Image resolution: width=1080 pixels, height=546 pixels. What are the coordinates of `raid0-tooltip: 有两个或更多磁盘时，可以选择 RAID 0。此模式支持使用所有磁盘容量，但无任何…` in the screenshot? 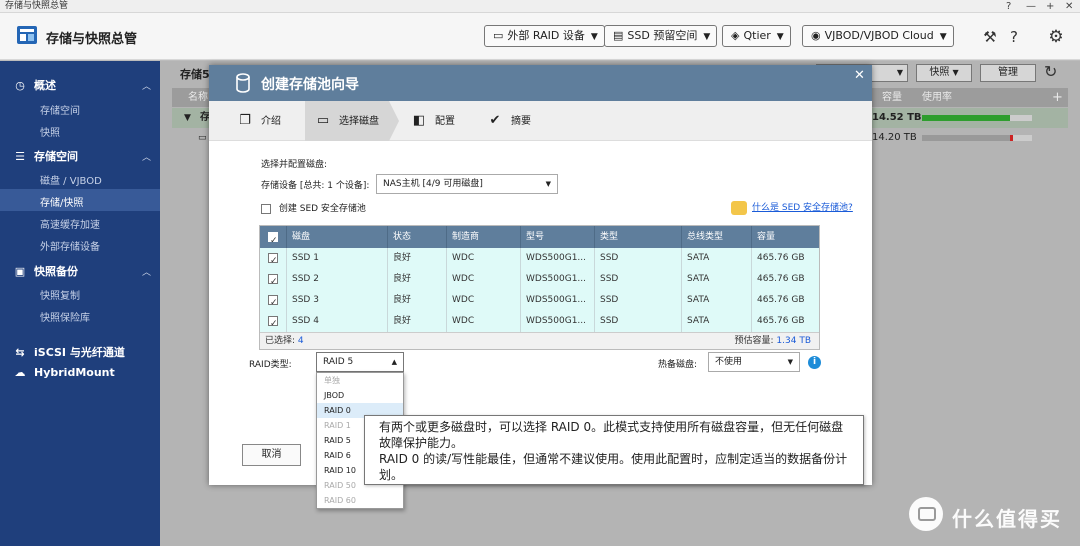 It's located at (614, 450).